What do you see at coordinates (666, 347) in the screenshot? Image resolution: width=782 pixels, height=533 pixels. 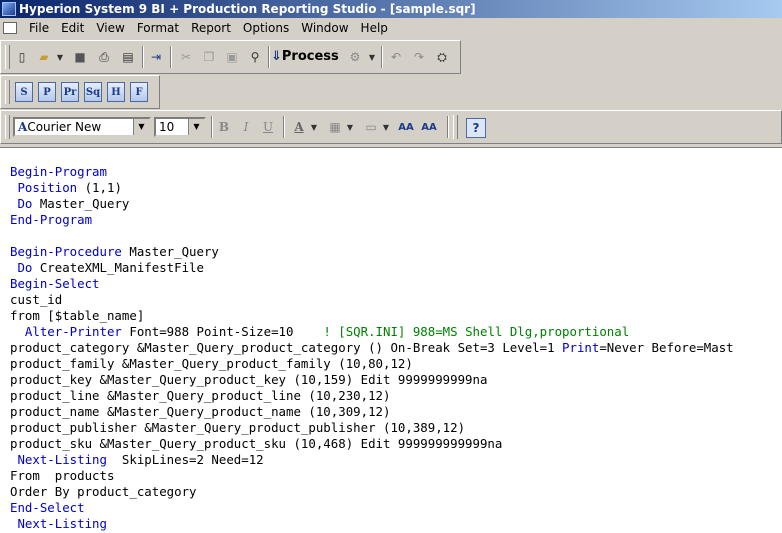 I see `code-text: =Never Before=Mast` at bounding box center [666, 347].